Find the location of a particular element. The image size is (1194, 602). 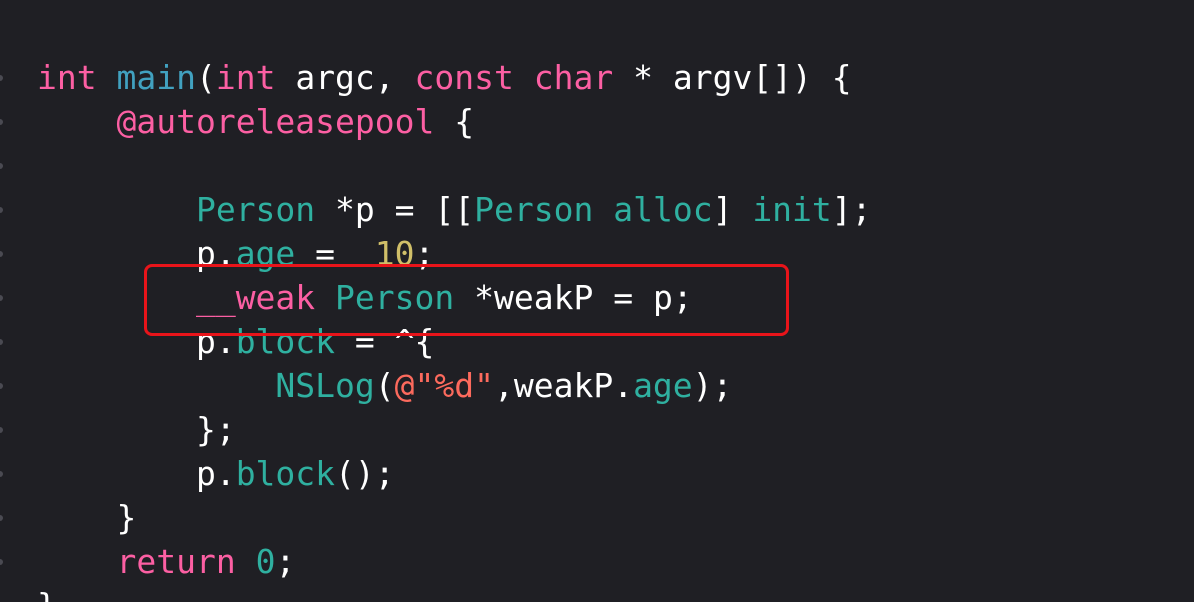

code-token: return is located at coordinates (176, 561).